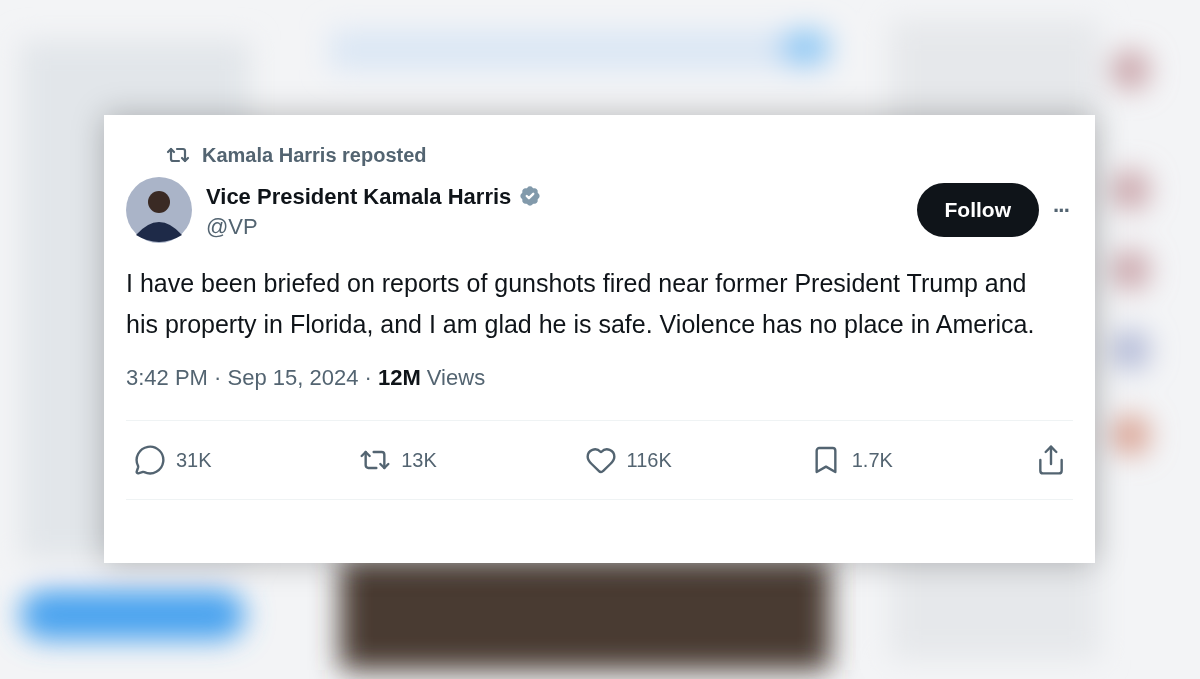 The width and height of the screenshot is (1200, 679). Describe the element at coordinates (977, 210) in the screenshot. I see `follow-button: Follow` at that location.